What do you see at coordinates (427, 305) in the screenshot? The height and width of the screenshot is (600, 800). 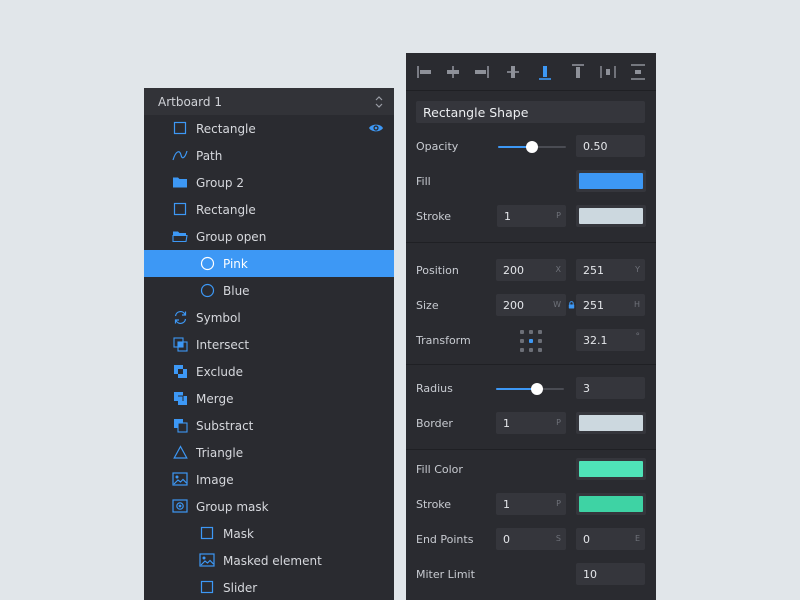 I see `size-label: Size` at bounding box center [427, 305].